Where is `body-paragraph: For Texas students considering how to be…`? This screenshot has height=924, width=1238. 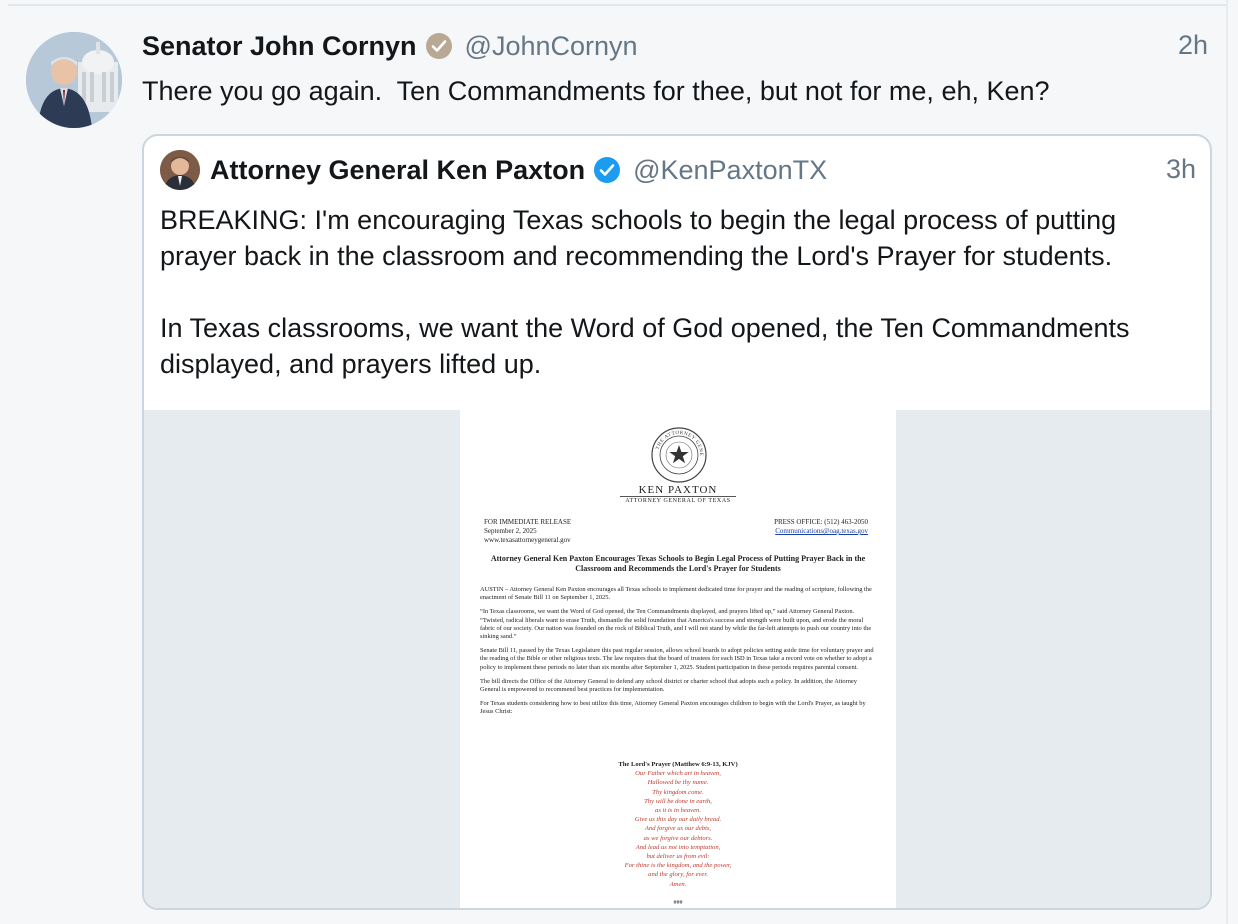
body-paragraph: For Texas students considering how to be… is located at coordinates (673, 708).